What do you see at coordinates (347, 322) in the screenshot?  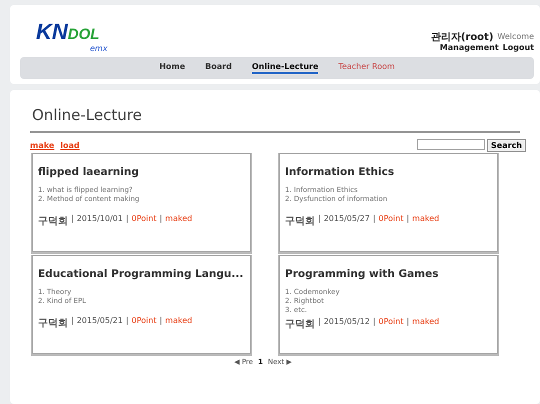 I see `lecture-date: 2015/05/12` at bounding box center [347, 322].